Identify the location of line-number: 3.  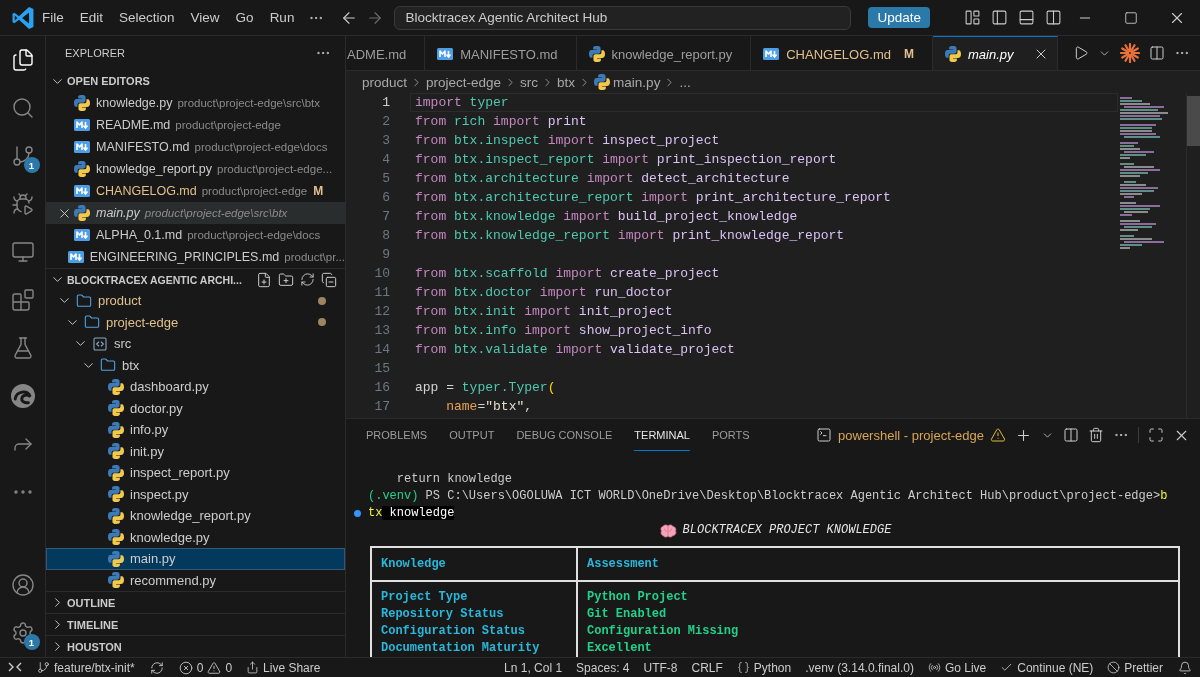
(386, 141).